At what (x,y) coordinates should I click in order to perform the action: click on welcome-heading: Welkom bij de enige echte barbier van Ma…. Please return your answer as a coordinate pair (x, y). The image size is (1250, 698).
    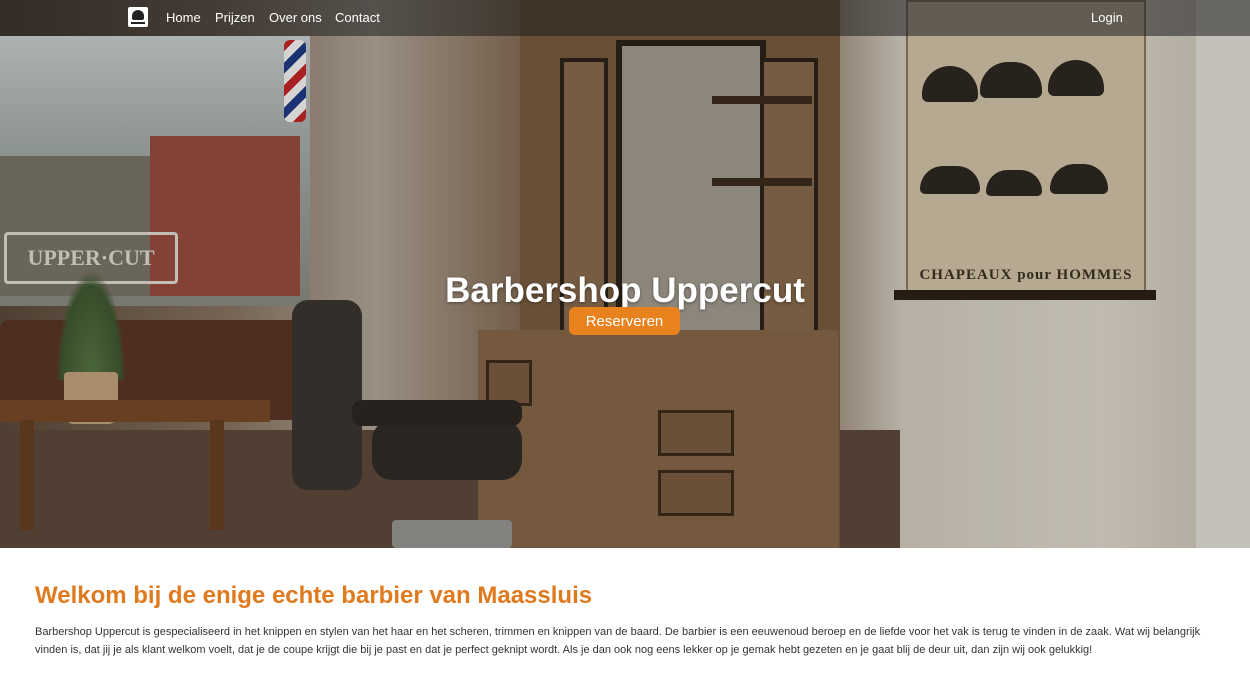
    Looking at the image, I should click on (314, 595).